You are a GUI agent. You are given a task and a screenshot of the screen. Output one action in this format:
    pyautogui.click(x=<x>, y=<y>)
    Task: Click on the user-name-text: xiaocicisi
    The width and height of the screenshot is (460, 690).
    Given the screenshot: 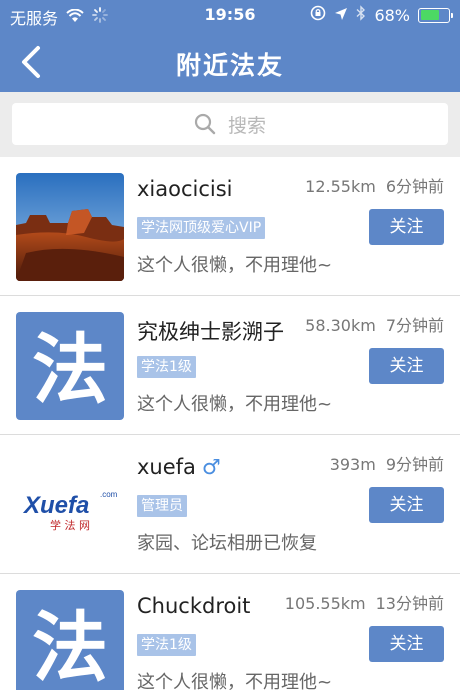 What is the action you would take?
    pyautogui.click(x=185, y=189)
    